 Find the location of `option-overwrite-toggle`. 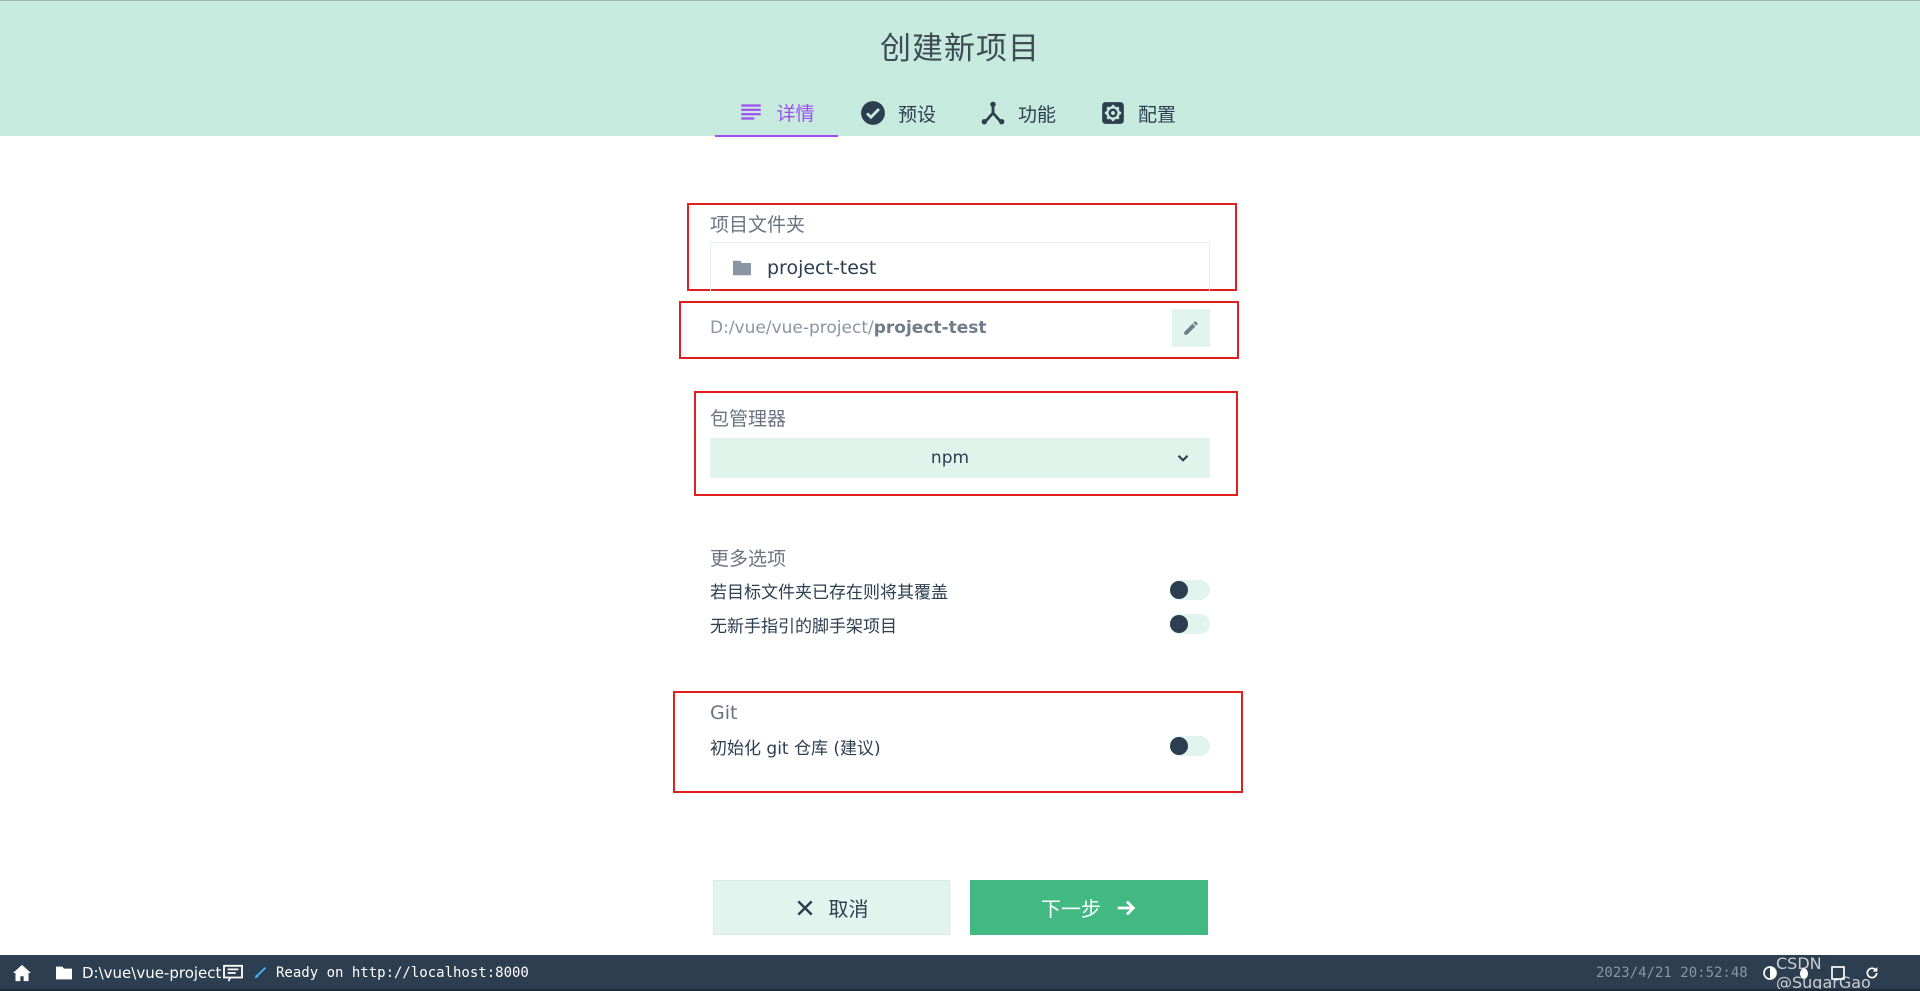

option-overwrite-toggle is located at coordinates (1190, 590).